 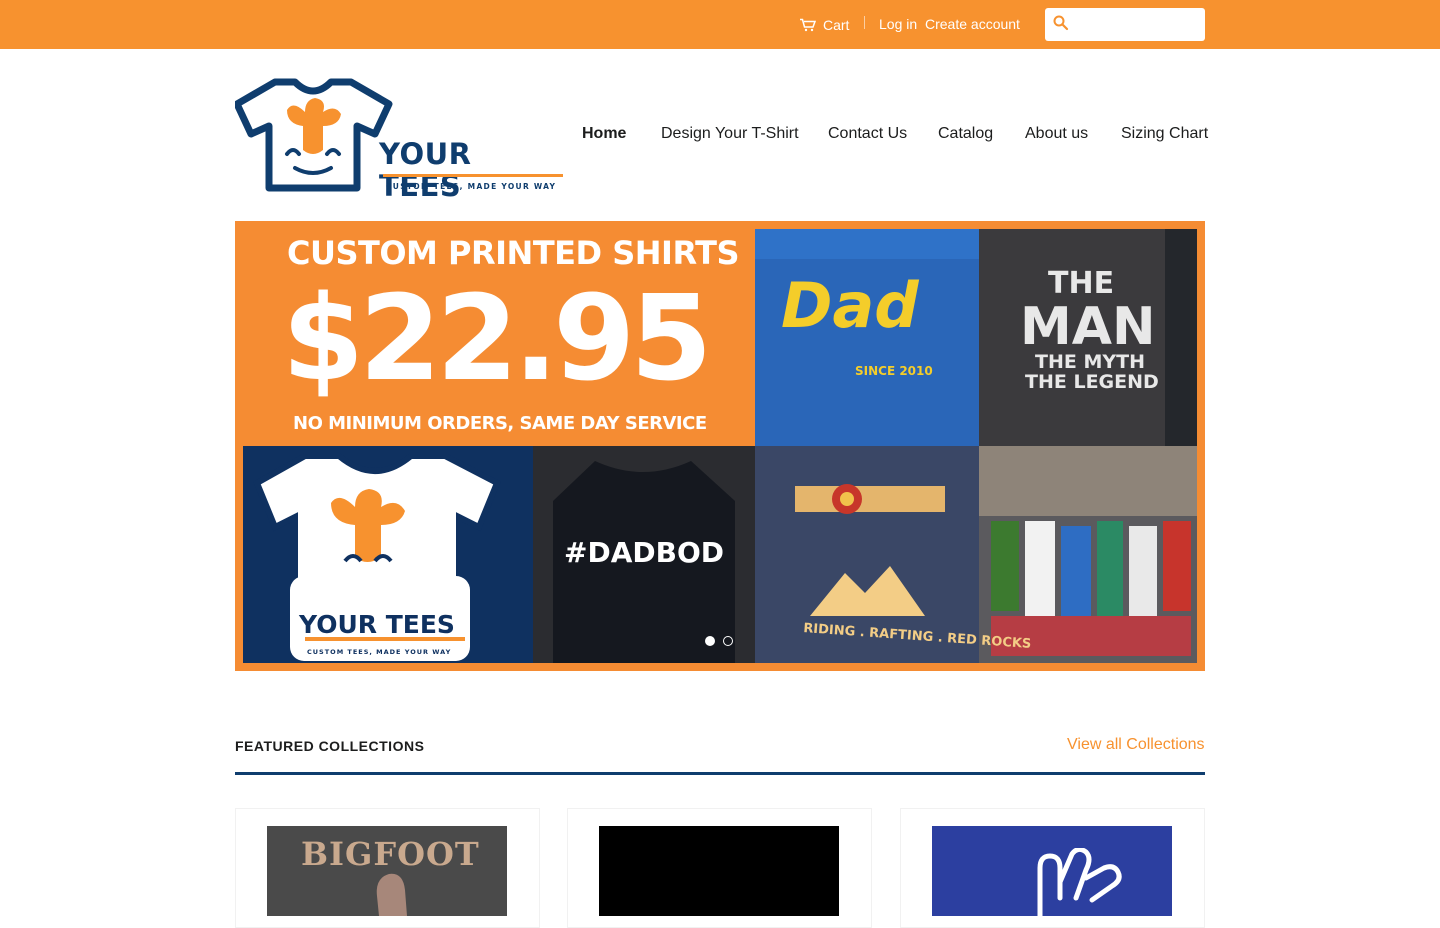 What do you see at coordinates (1088, 327) in the screenshot?
I see `man-line2: MAN` at bounding box center [1088, 327].